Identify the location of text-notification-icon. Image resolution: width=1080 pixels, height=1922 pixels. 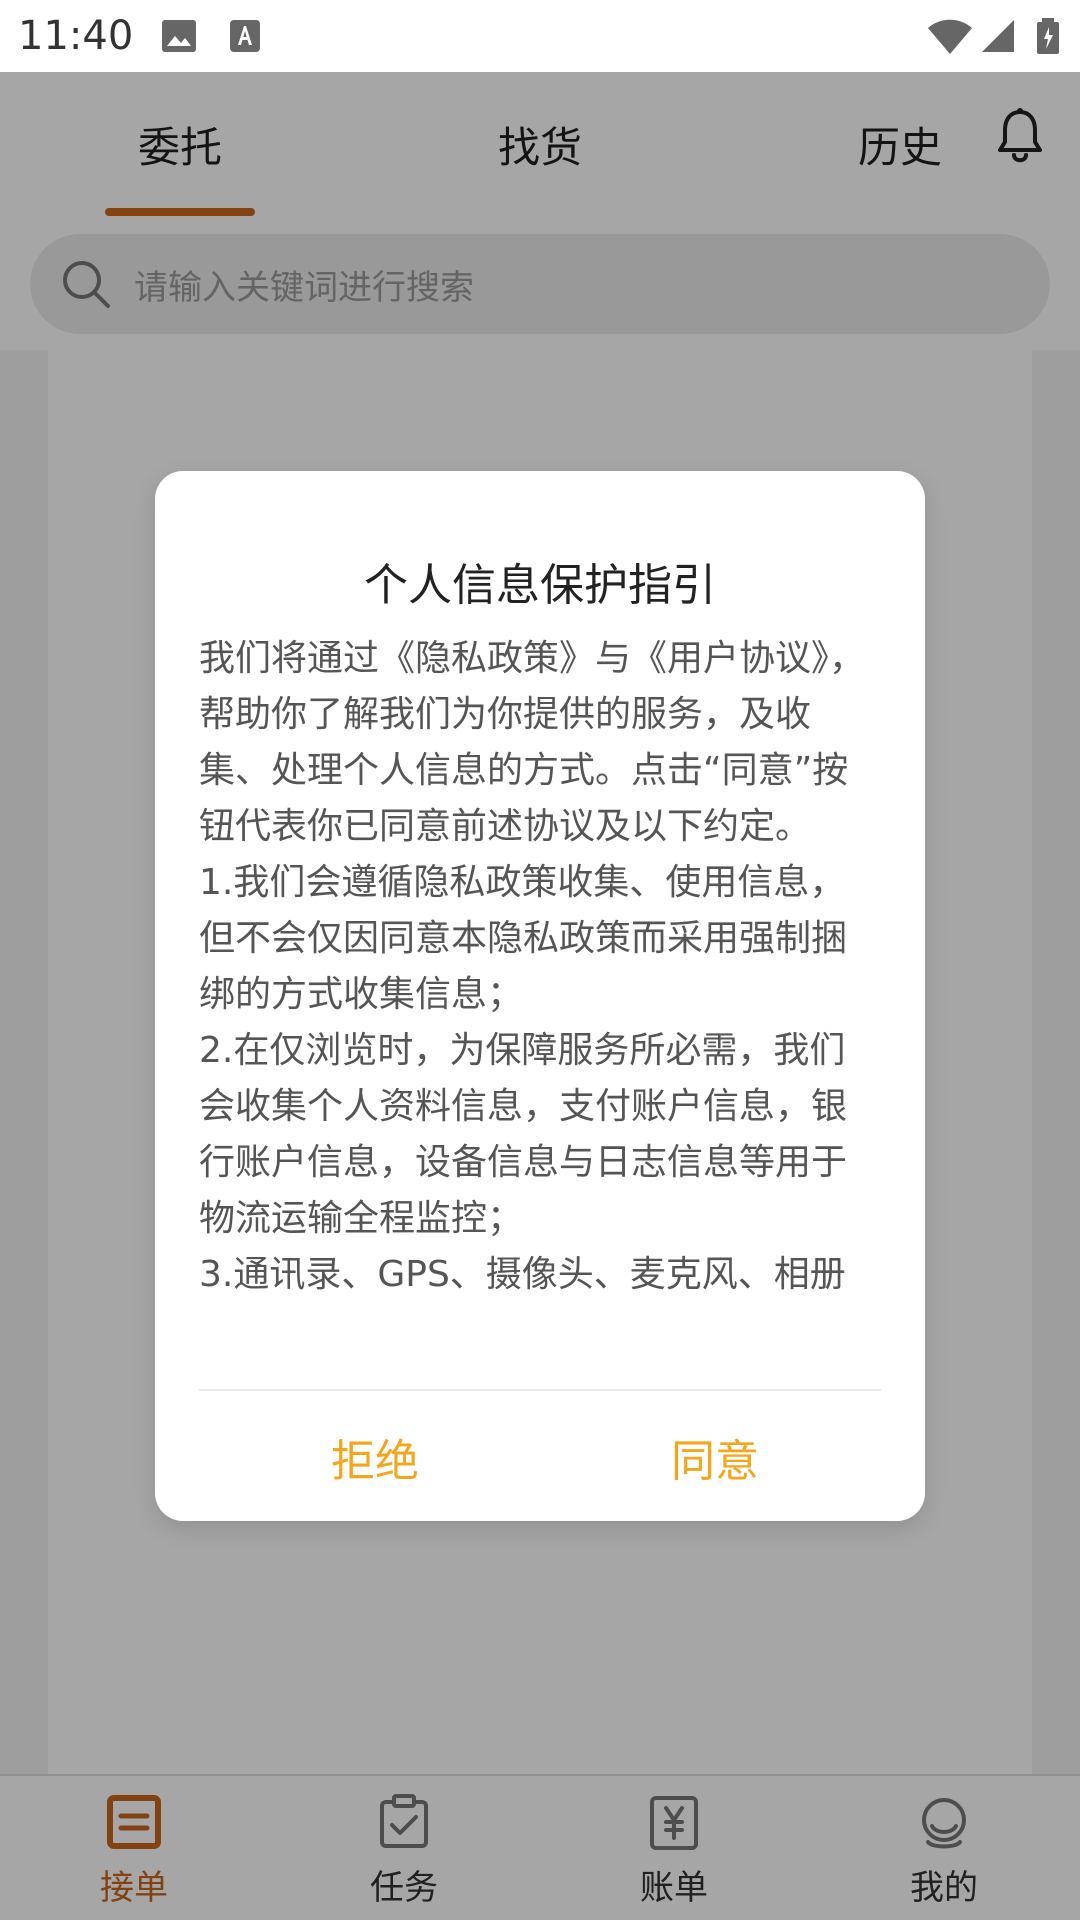
(245, 36).